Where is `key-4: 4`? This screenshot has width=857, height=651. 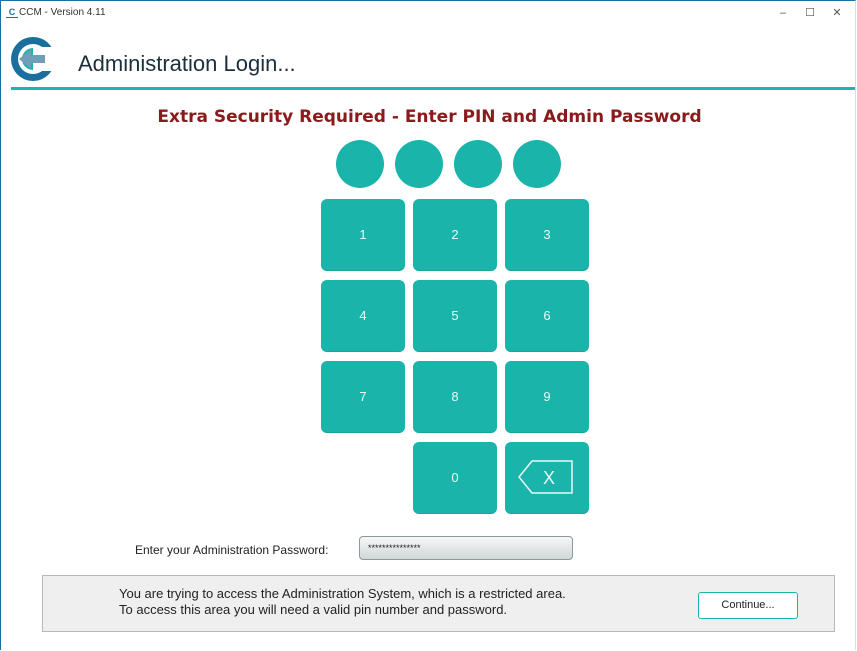
key-4: 4 is located at coordinates (363, 316).